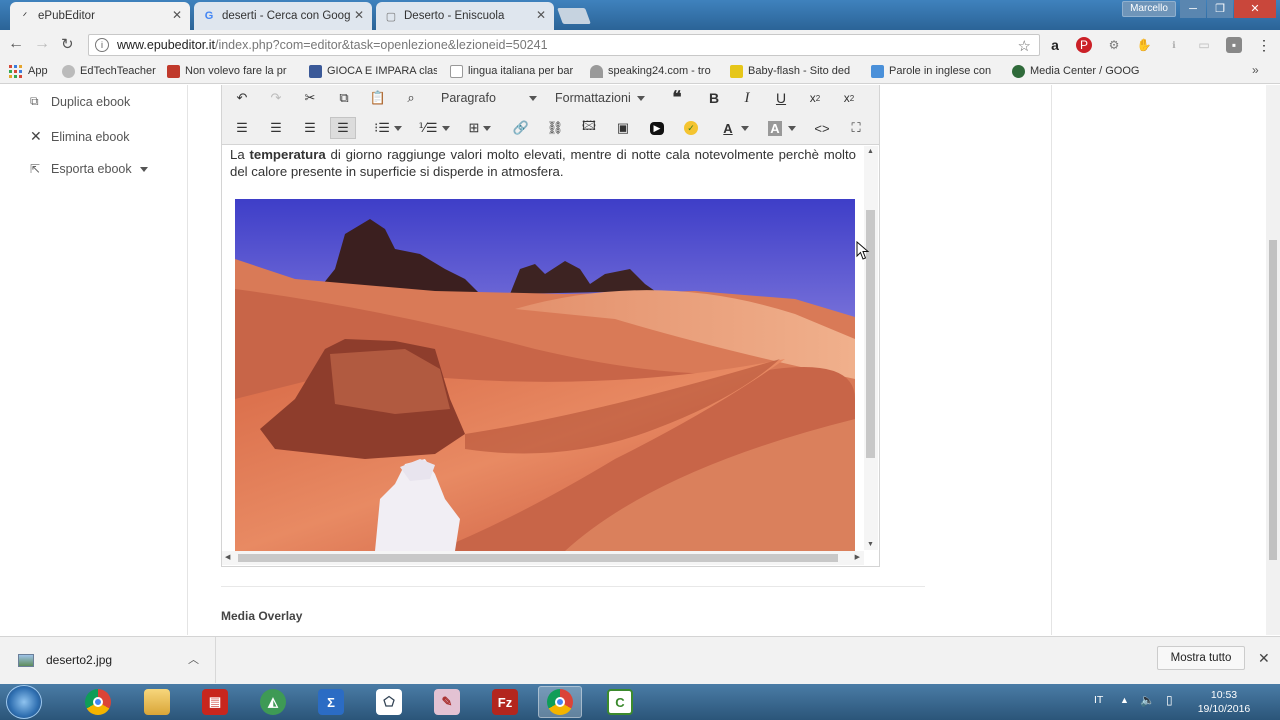  Describe the element at coordinates (215, 702) in the screenshot. I see `taskbar-app-red: ▤` at that location.